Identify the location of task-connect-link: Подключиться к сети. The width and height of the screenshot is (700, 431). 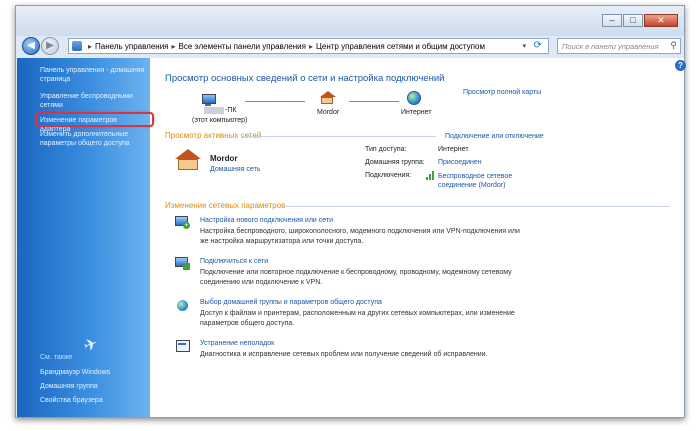
(234, 261).